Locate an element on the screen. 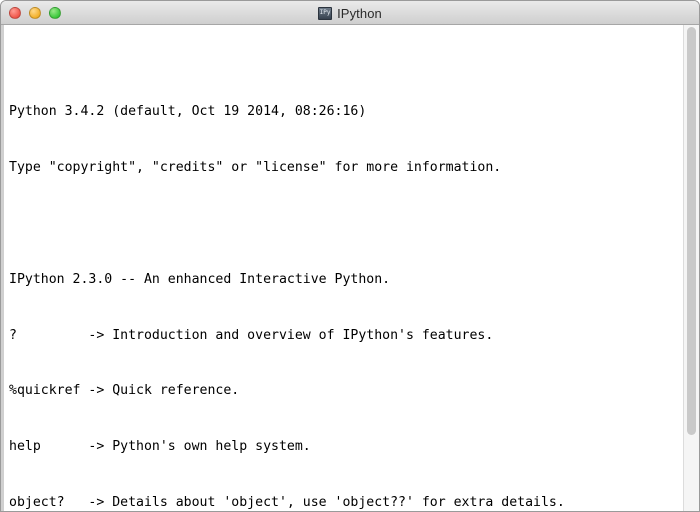  vertical-scrollbar is located at coordinates (691, 268).